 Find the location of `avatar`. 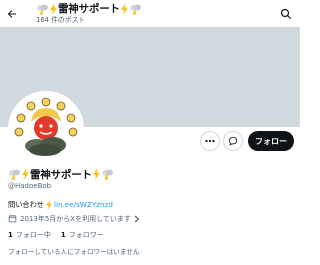

avatar is located at coordinates (46, 129).